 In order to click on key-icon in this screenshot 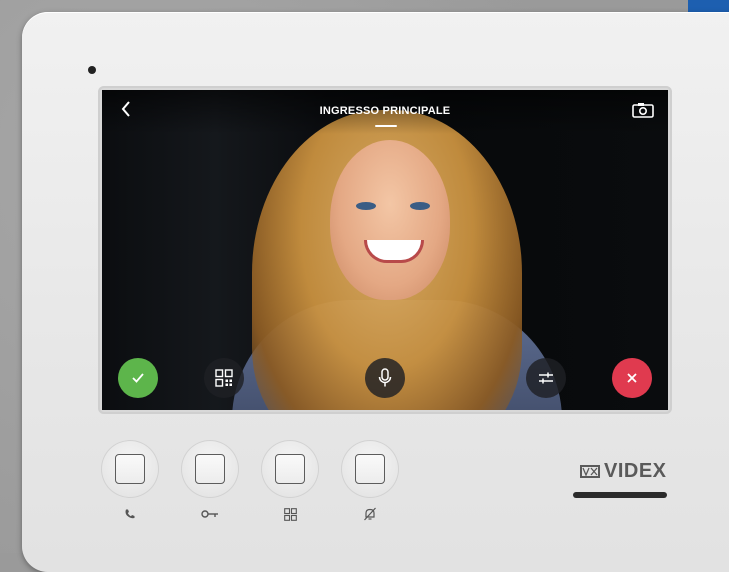, I will do `click(210, 514)`.